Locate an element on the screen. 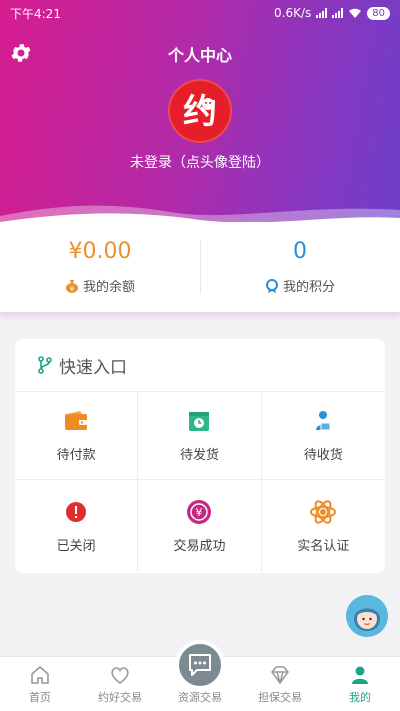 This screenshot has width=400, height=711. money-bag-icon: ¥ is located at coordinates (71, 286).